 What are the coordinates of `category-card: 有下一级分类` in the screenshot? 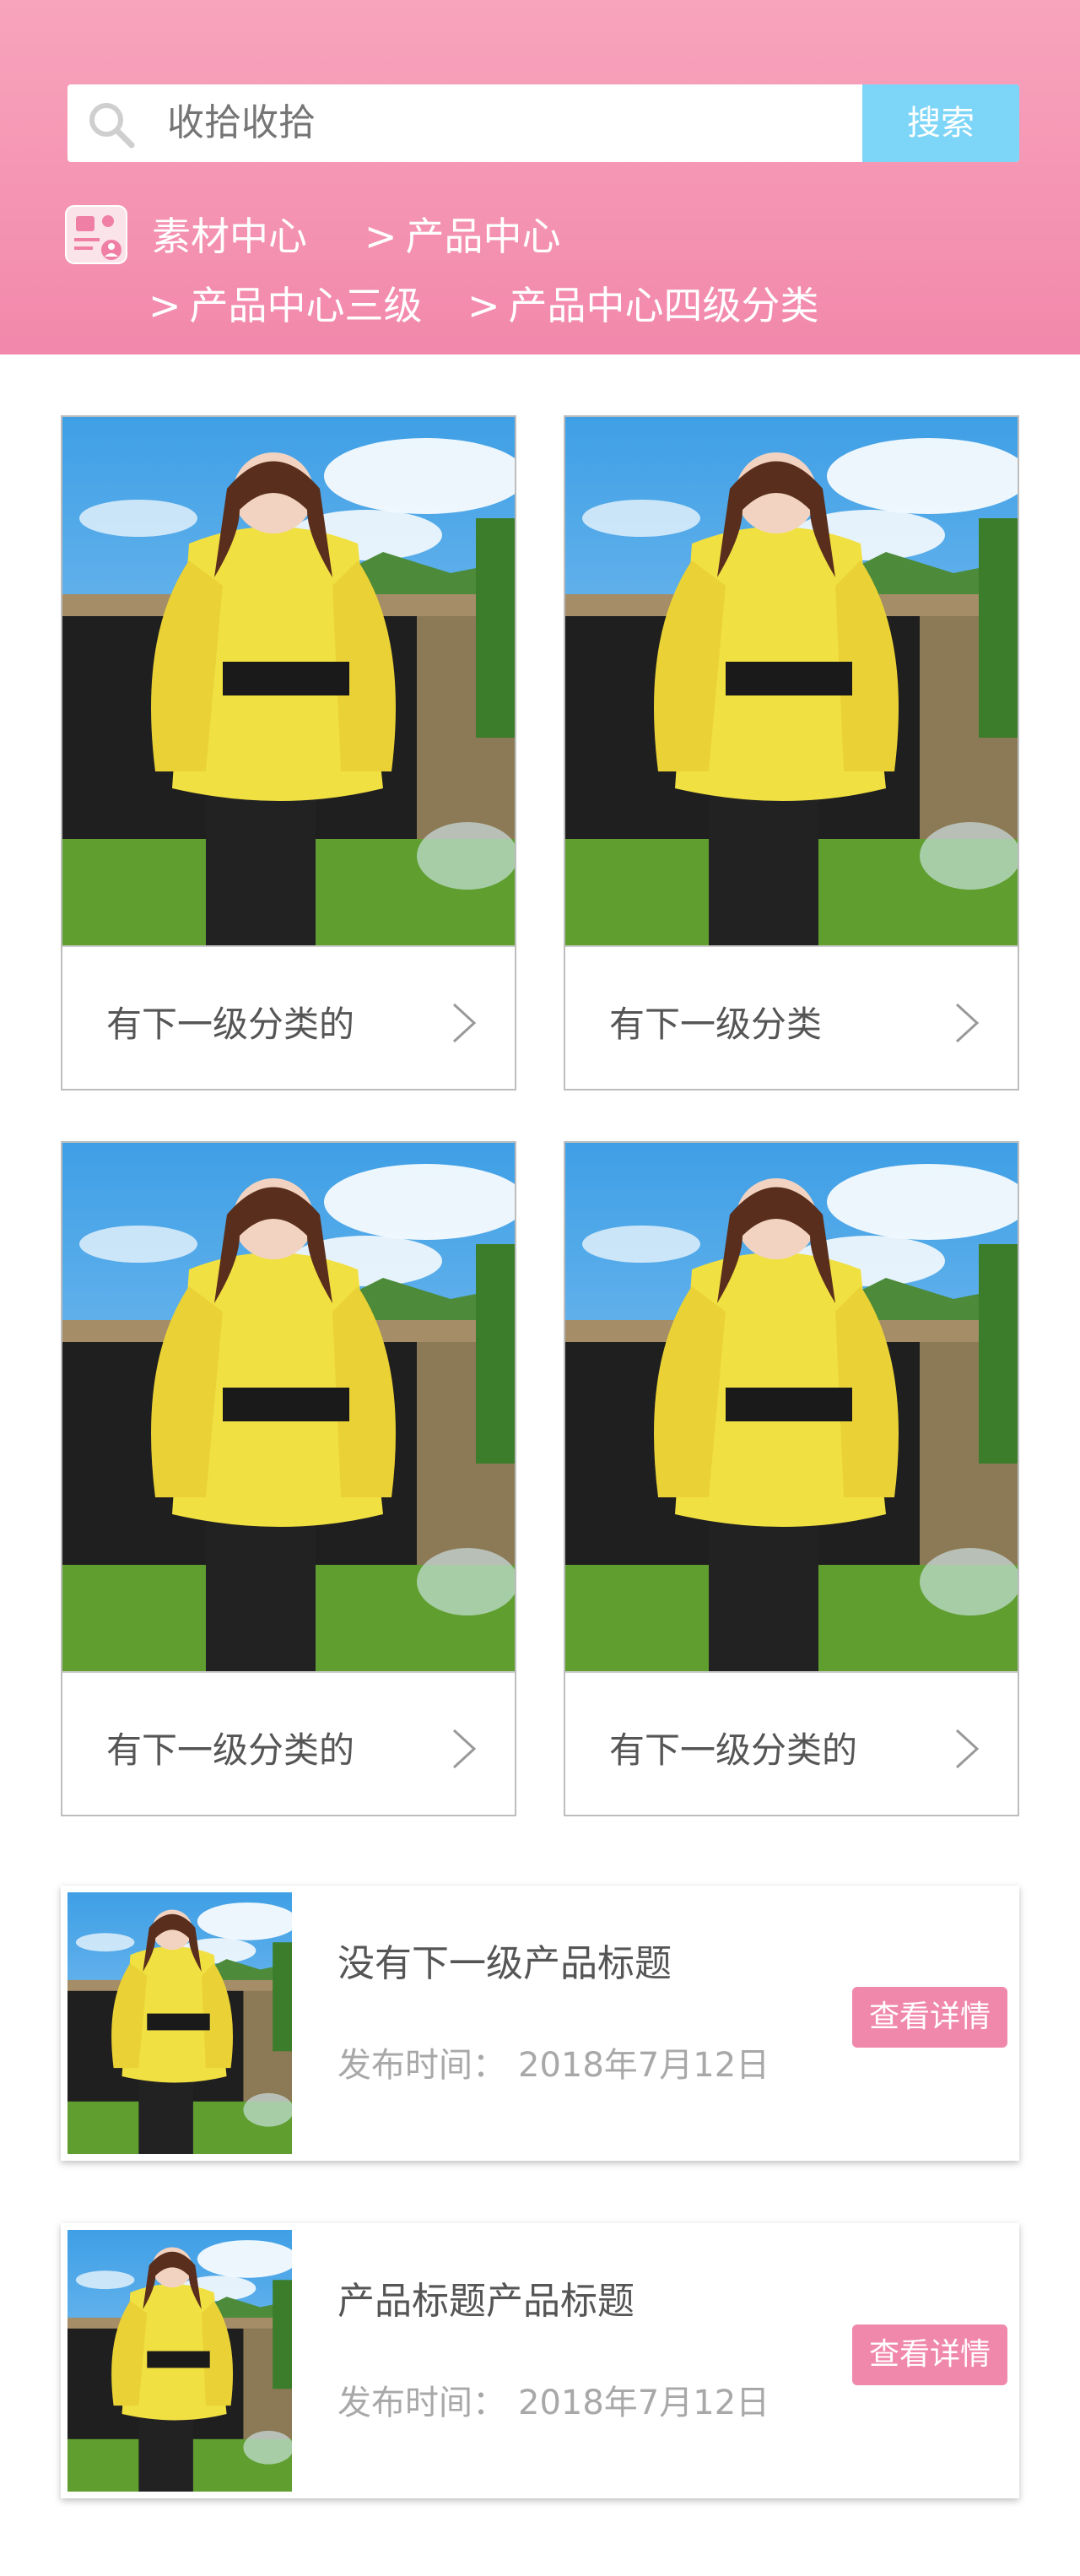 It's located at (791, 752).